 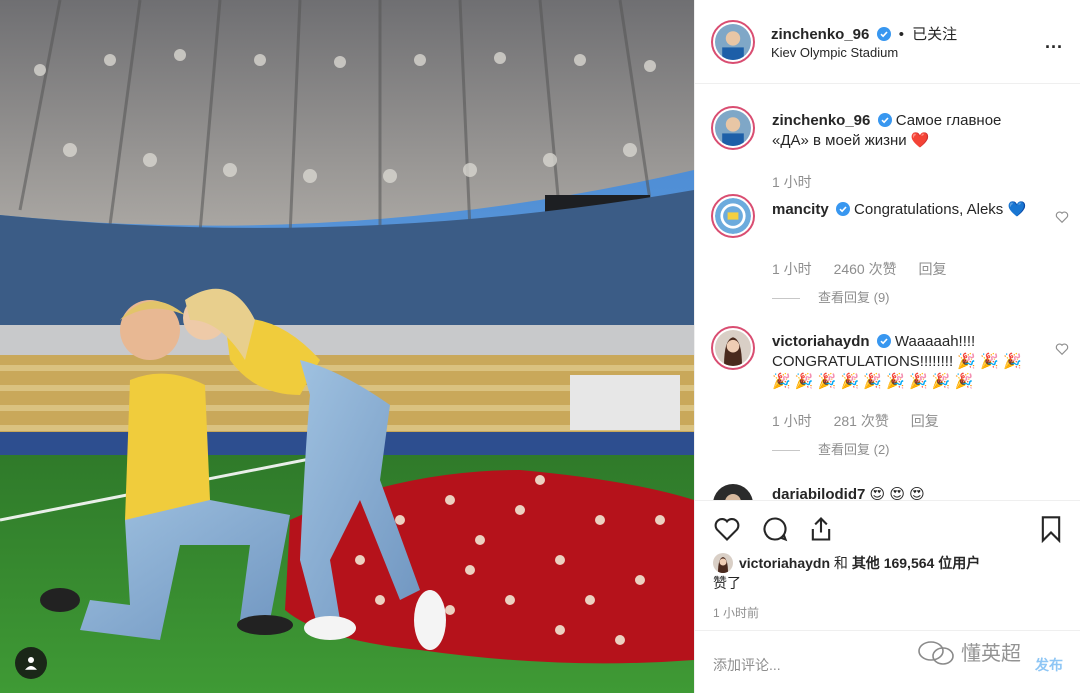 What do you see at coordinates (736, 612) in the screenshot?
I see `post-timestamp: 1 小时前` at bounding box center [736, 612].